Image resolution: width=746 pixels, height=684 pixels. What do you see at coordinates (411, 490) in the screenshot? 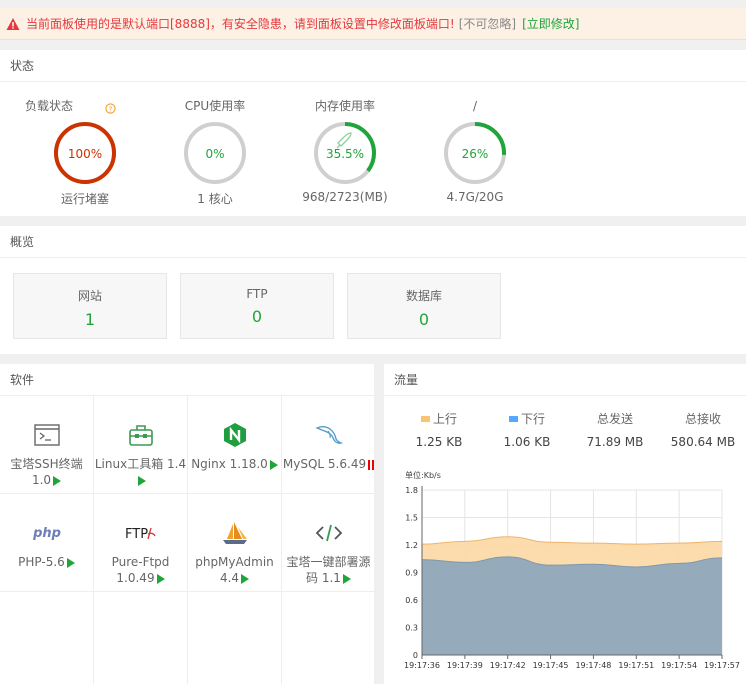
I see `y-tick-label: 1.8` at bounding box center [411, 490].